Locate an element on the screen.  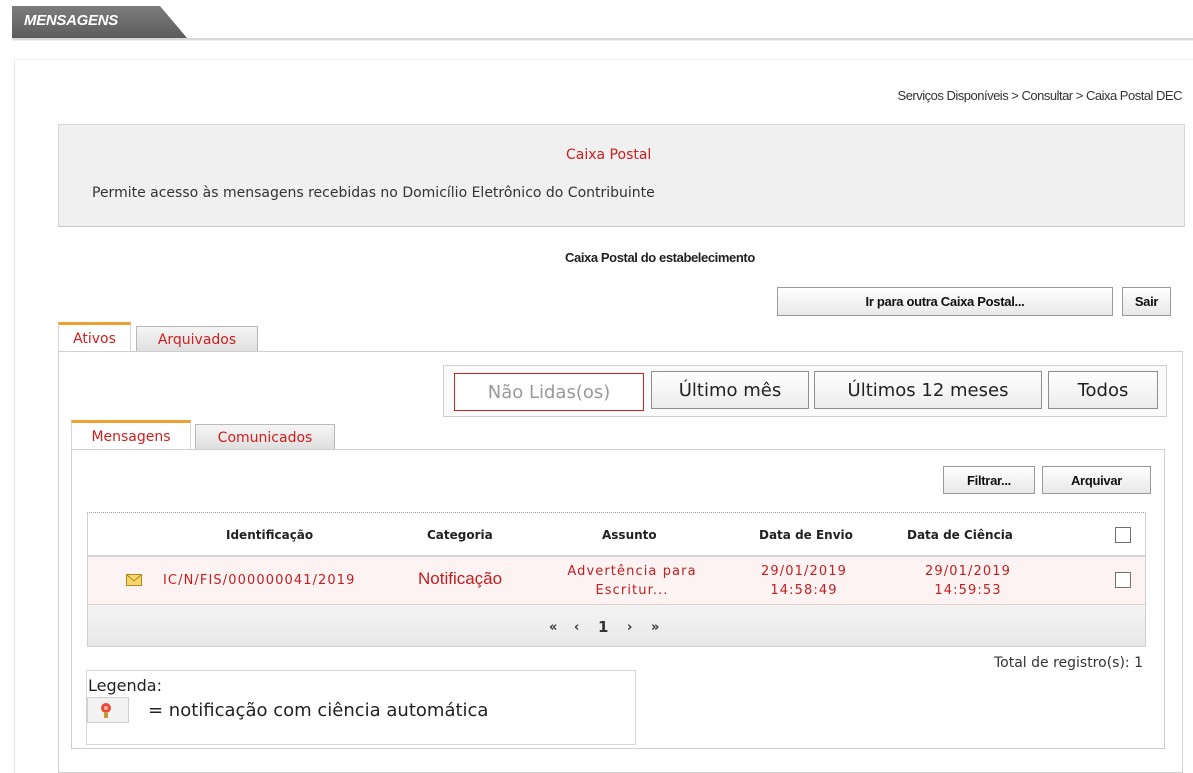
tab-mensagens: Mensagens is located at coordinates (131, 435).